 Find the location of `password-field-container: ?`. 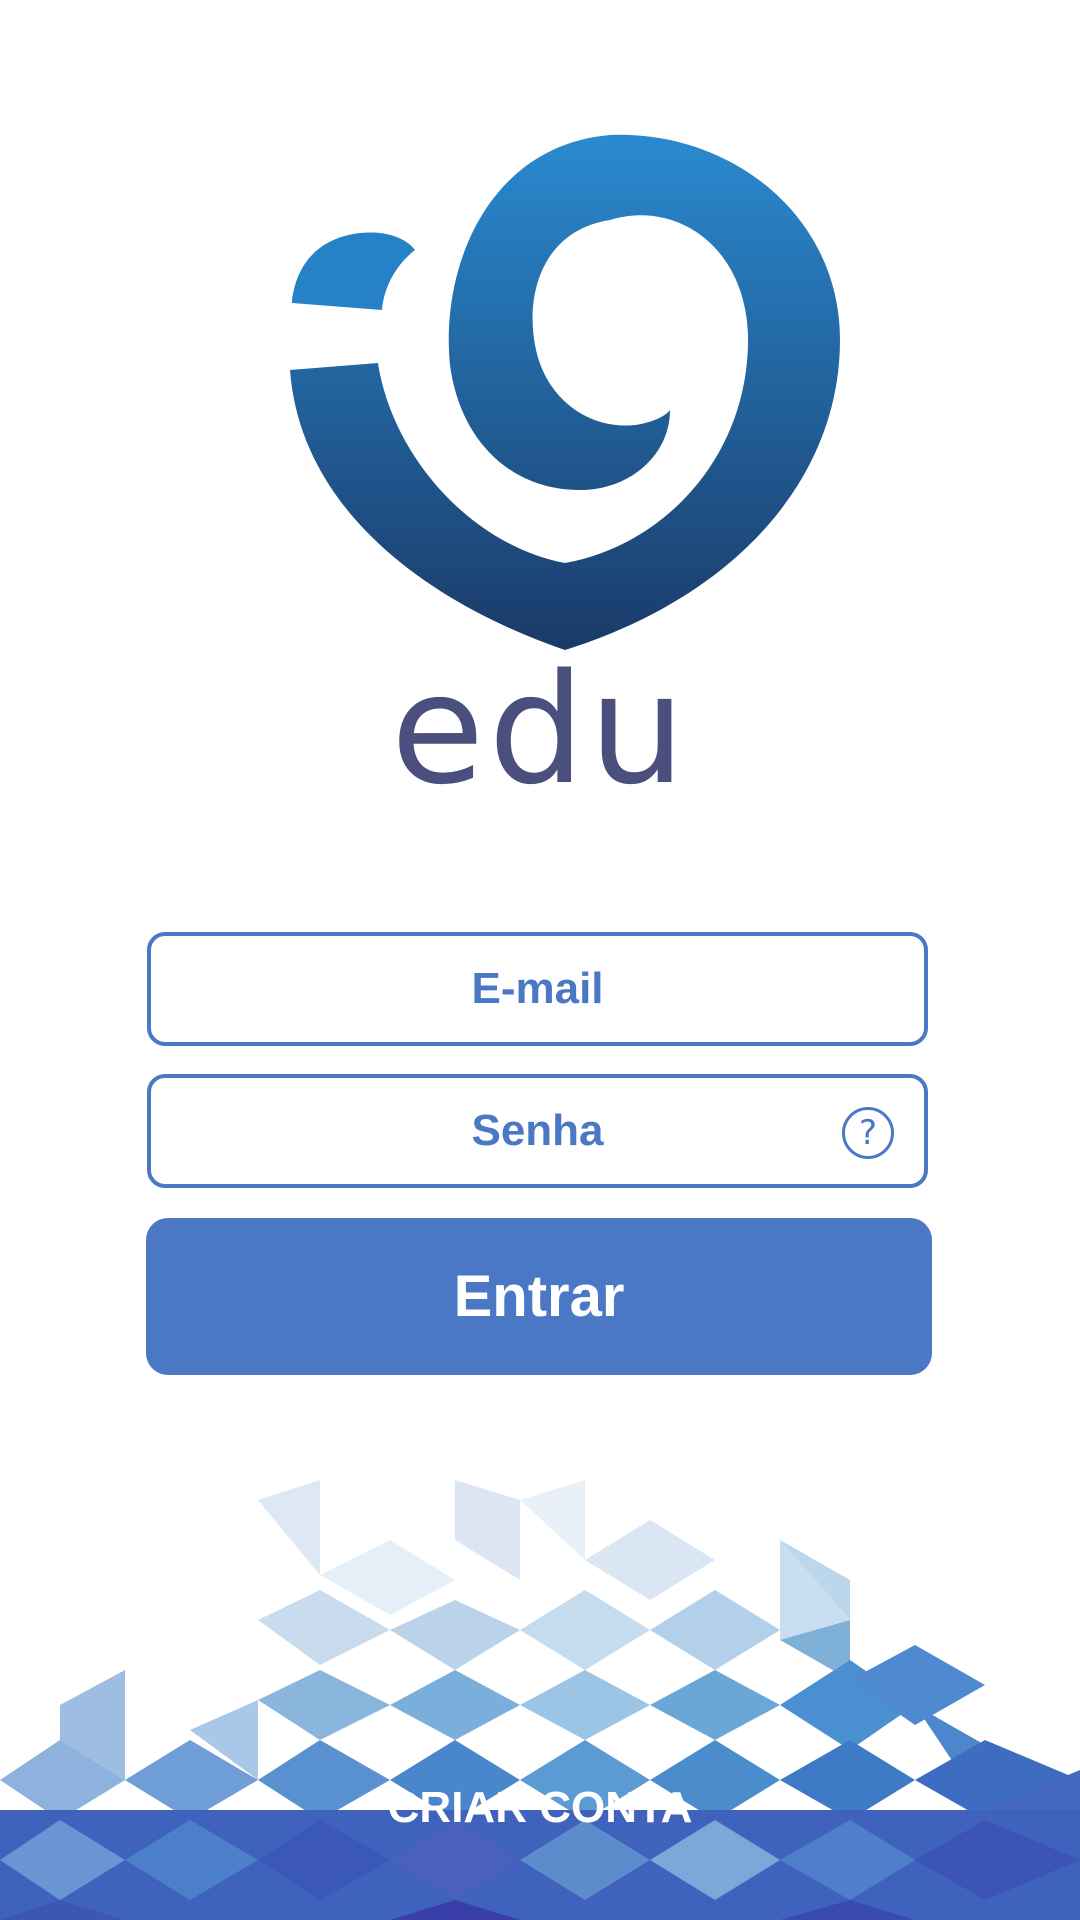

password-field-container: ? is located at coordinates (537, 1131).